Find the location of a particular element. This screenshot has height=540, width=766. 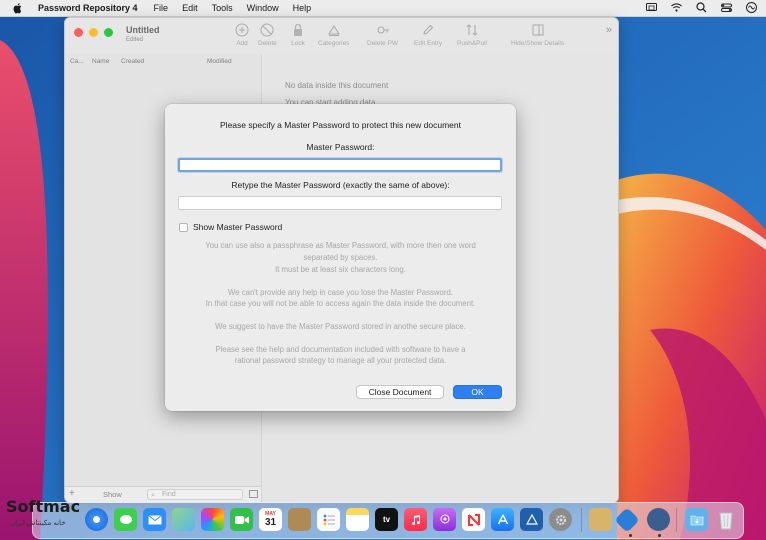

close-document-button: Close Document is located at coordinates (400, 392).